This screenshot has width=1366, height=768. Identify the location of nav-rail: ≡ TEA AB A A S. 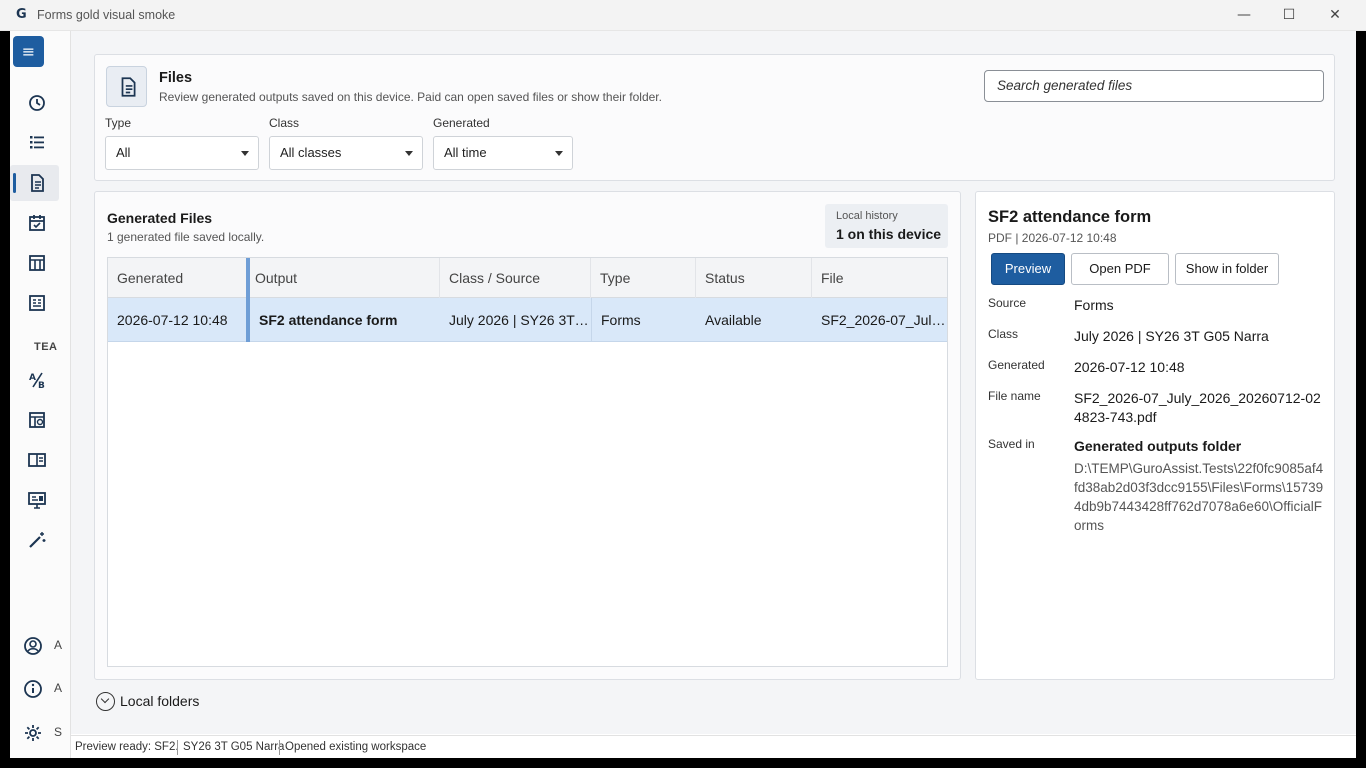
(40, 394).